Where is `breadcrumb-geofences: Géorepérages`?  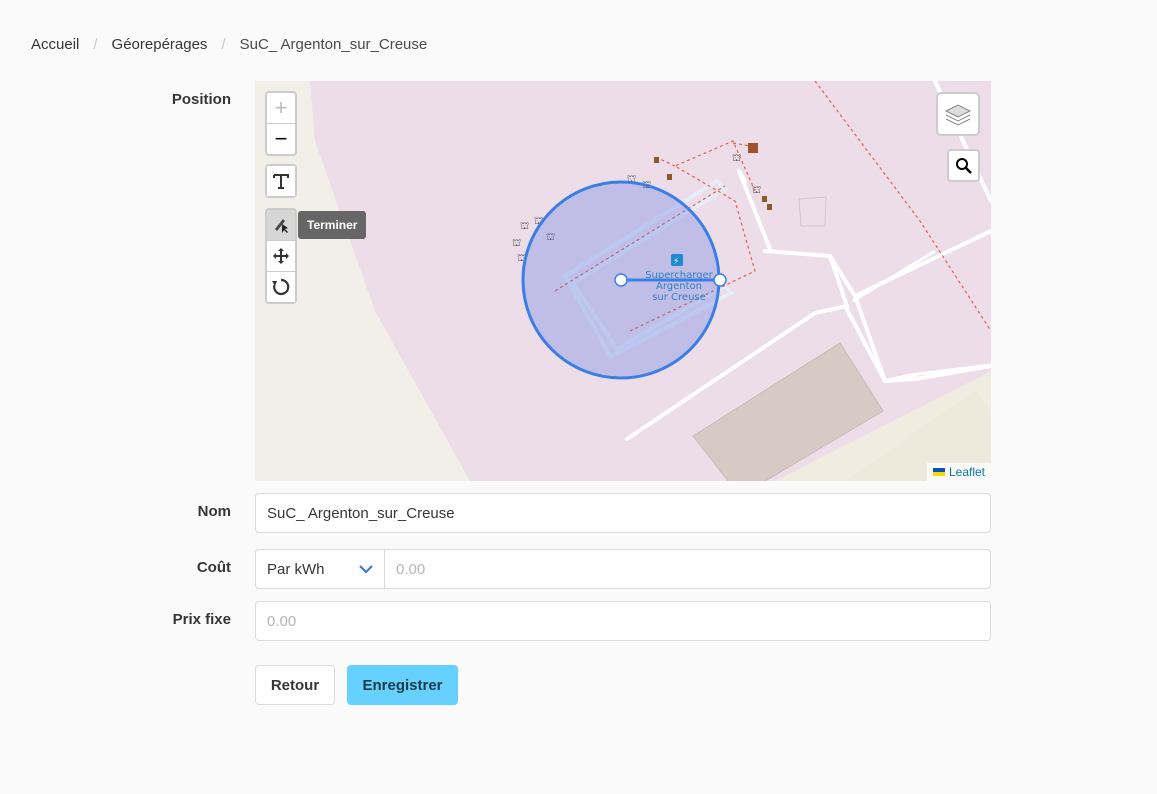 breadcrumb-geofences: Géorepérages is located at coordinates (160, 44).